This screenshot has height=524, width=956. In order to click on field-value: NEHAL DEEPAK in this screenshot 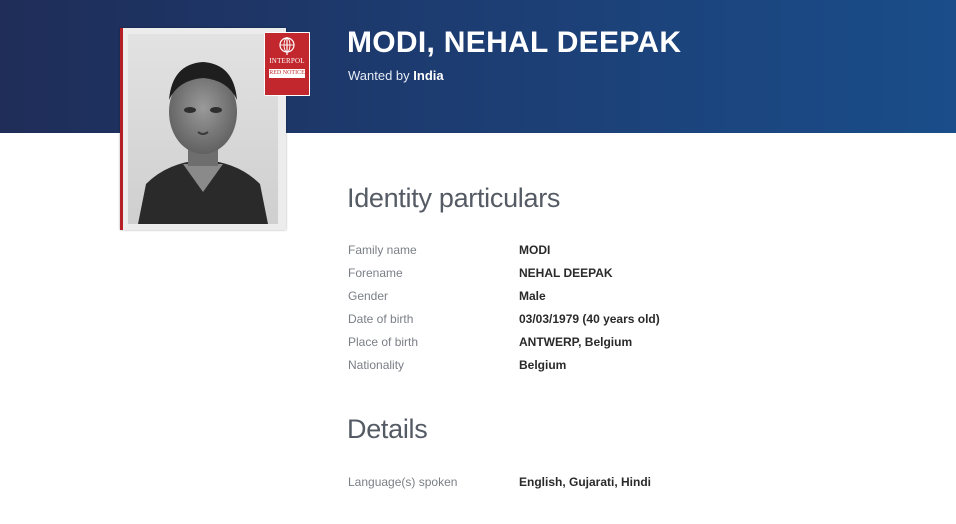, I will do `click(566, 273)`.